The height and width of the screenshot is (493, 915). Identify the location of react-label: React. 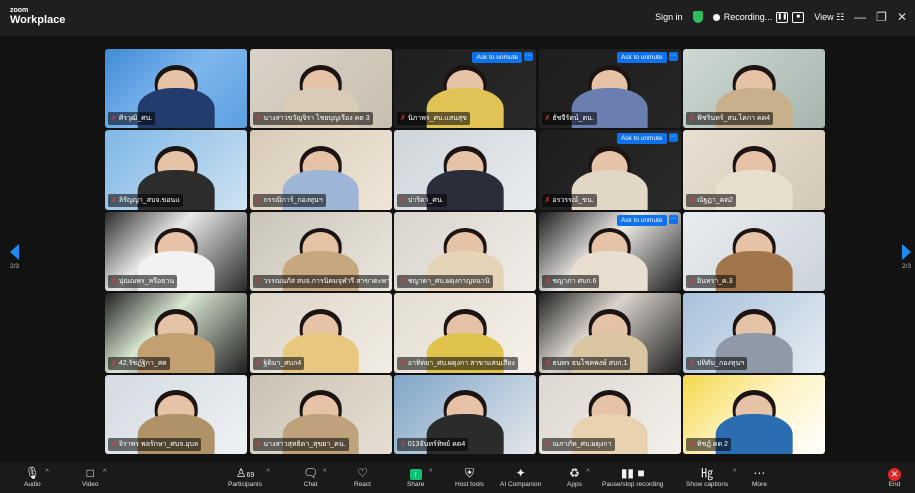
(362, 484).